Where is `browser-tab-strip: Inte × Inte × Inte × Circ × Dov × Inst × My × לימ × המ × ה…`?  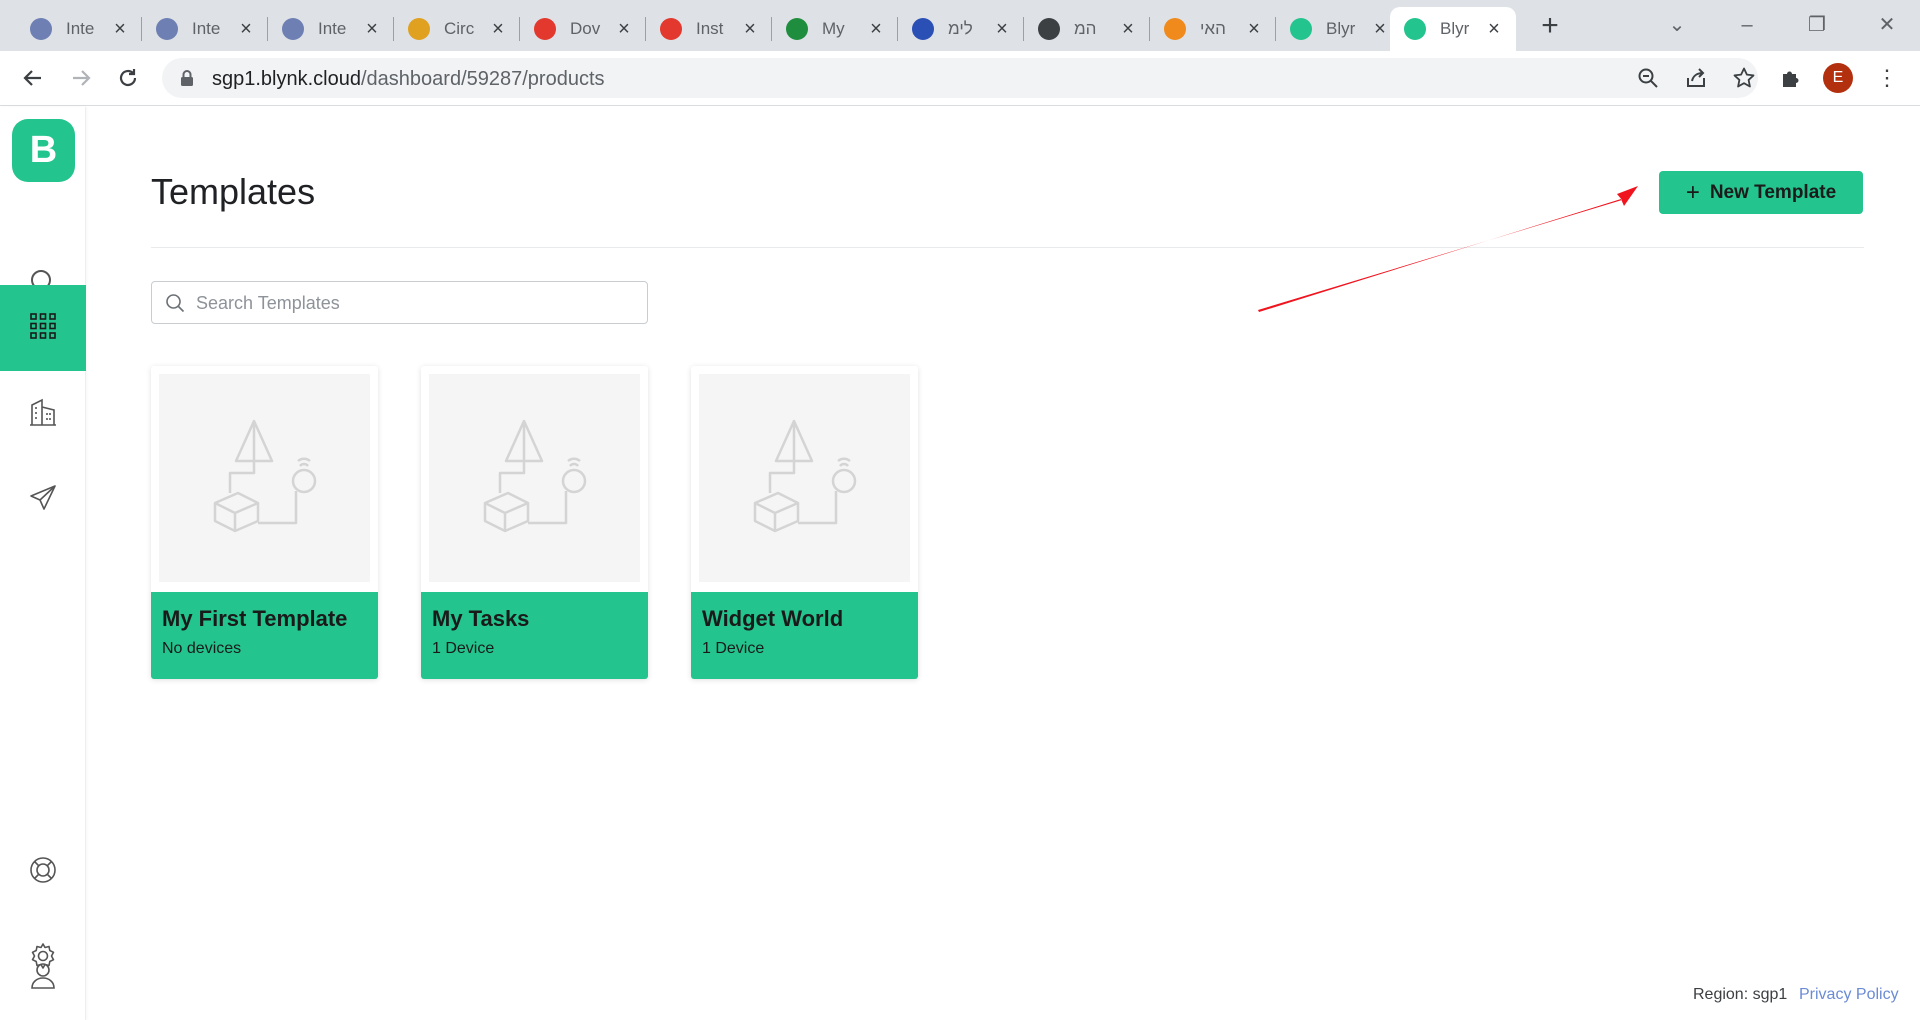 browser-tab-strip: Inte × Inte × Inte × Circ × Dov × Inst × My × לימ × המ × ה… is located at coordinates (960, 25).